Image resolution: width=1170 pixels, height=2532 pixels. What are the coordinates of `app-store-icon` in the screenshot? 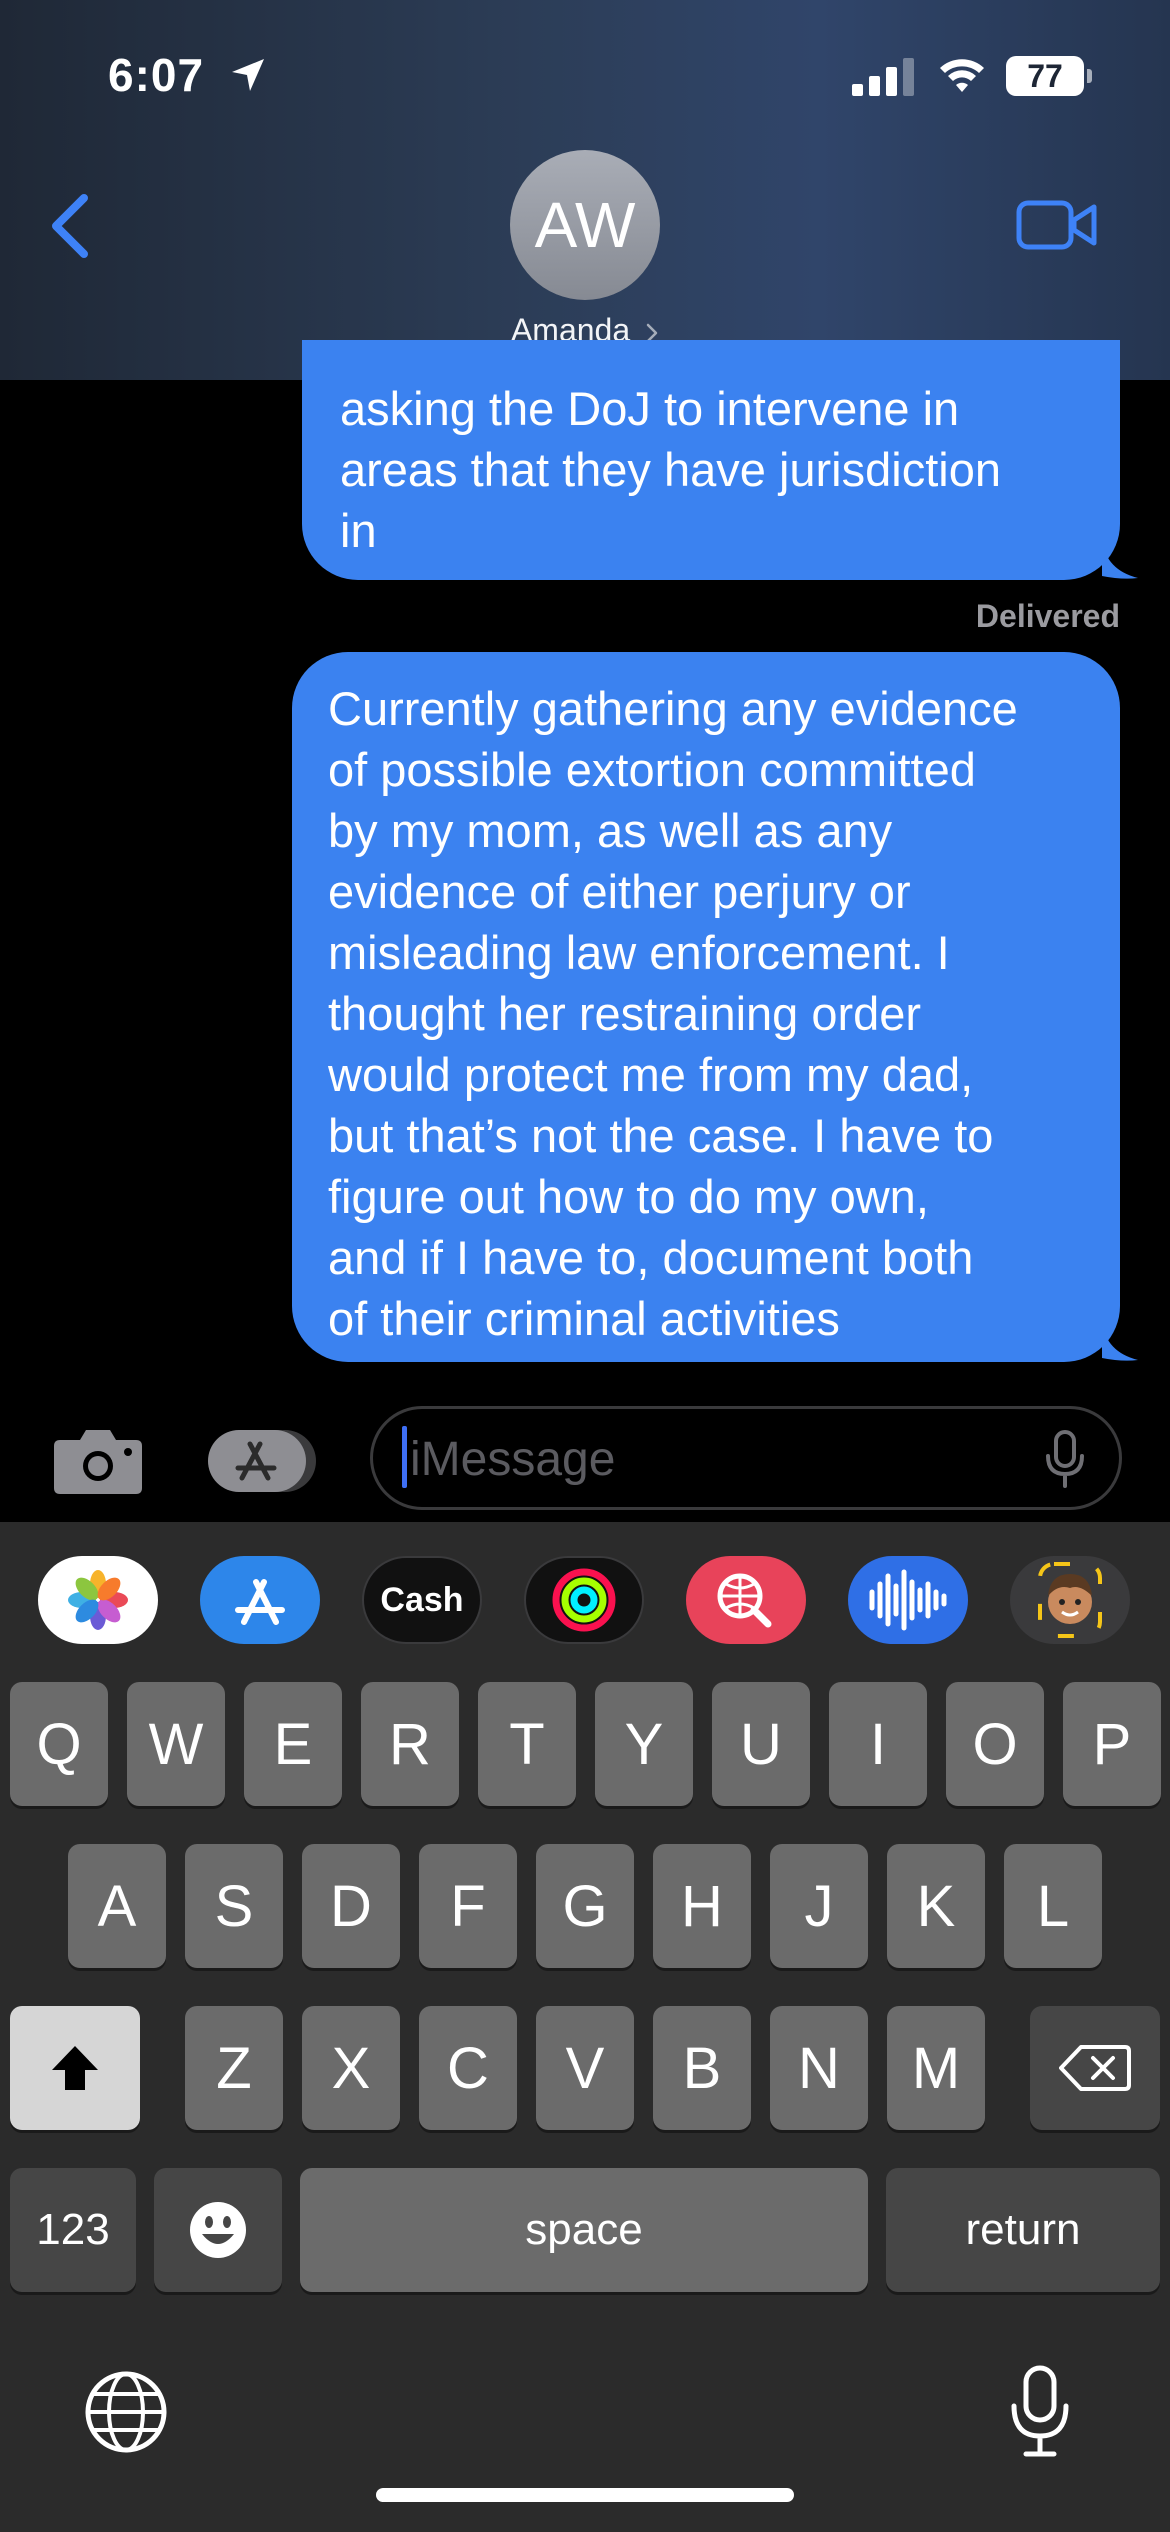 It's located at (263, 1461).